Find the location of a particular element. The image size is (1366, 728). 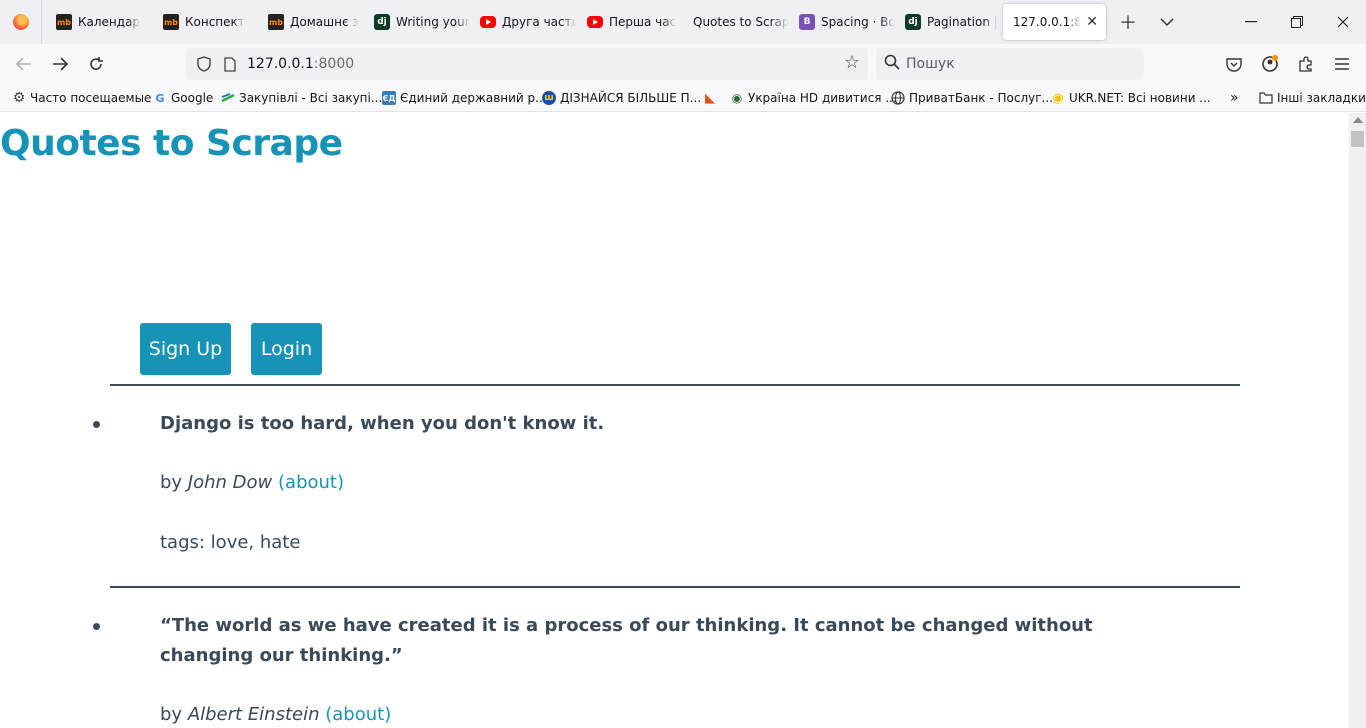

folder-icon is located at coordinates (1266, 98).